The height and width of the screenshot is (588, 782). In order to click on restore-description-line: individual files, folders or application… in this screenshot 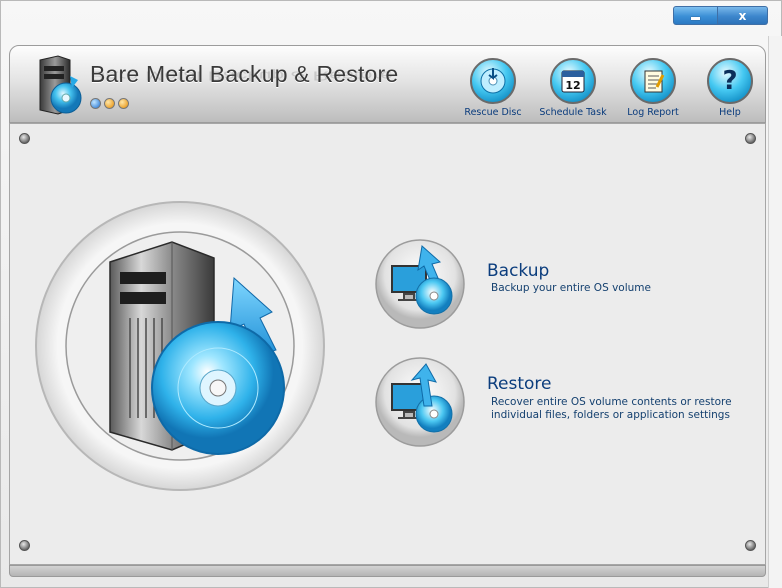, I will do `click(610, 415)`.